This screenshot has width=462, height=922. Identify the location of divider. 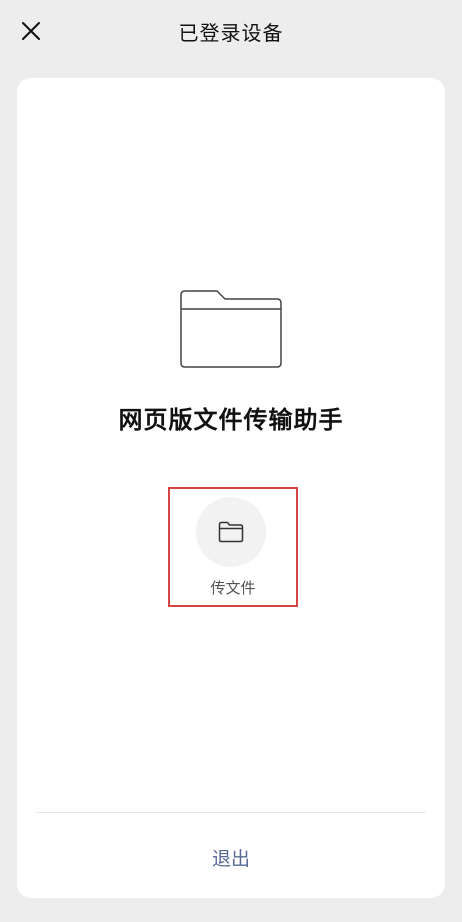
(231, 812).